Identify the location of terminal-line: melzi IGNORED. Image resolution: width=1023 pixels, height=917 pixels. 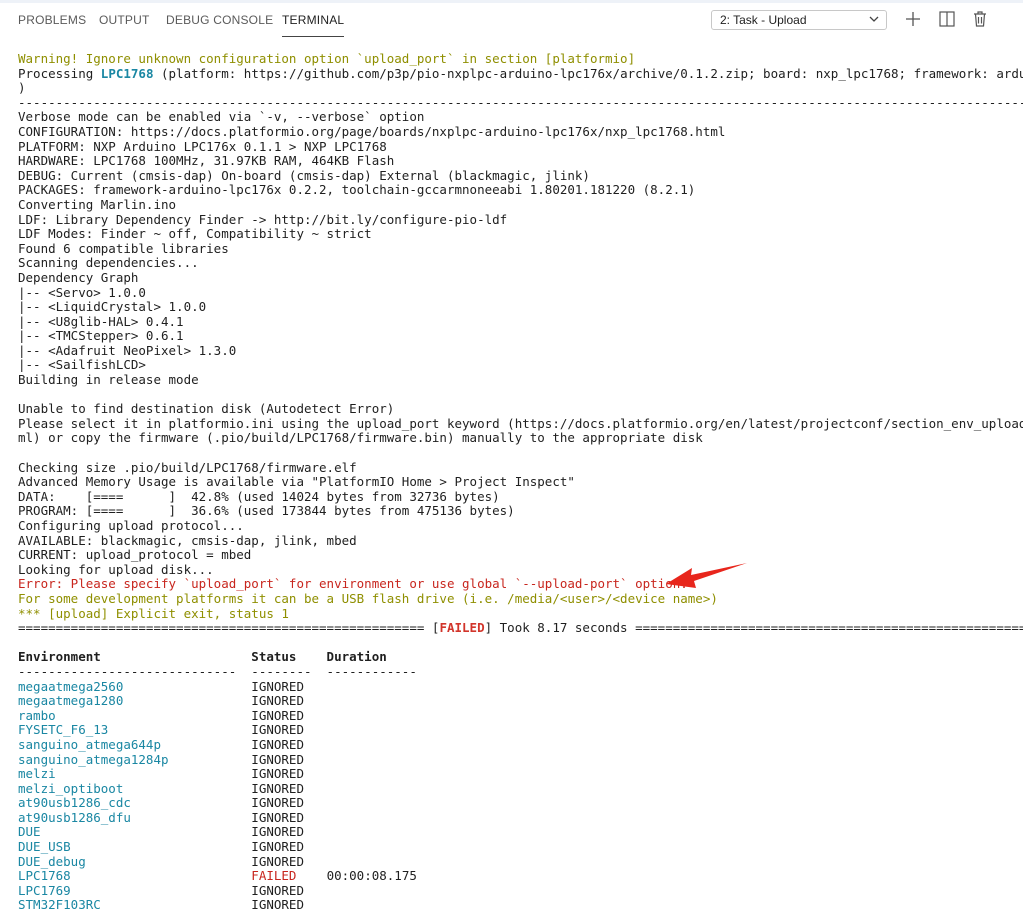
(518, 774).